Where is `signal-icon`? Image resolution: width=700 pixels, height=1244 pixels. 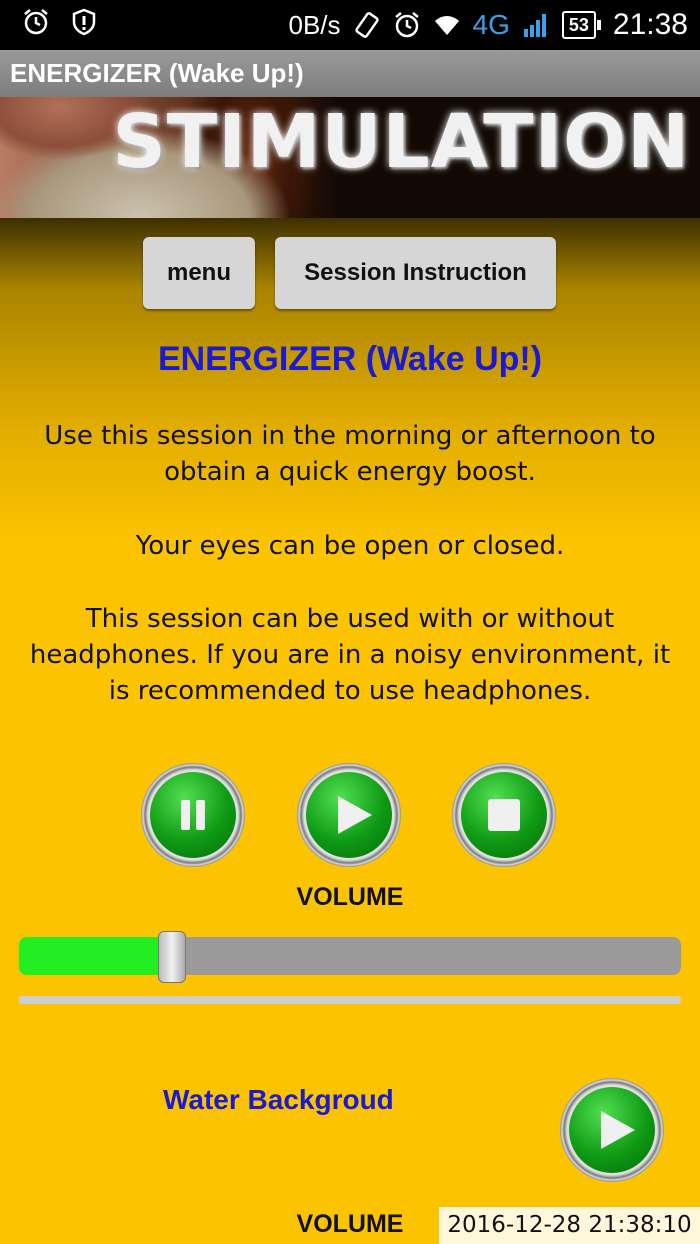
signal-icon is located at coordinates (534, 25).